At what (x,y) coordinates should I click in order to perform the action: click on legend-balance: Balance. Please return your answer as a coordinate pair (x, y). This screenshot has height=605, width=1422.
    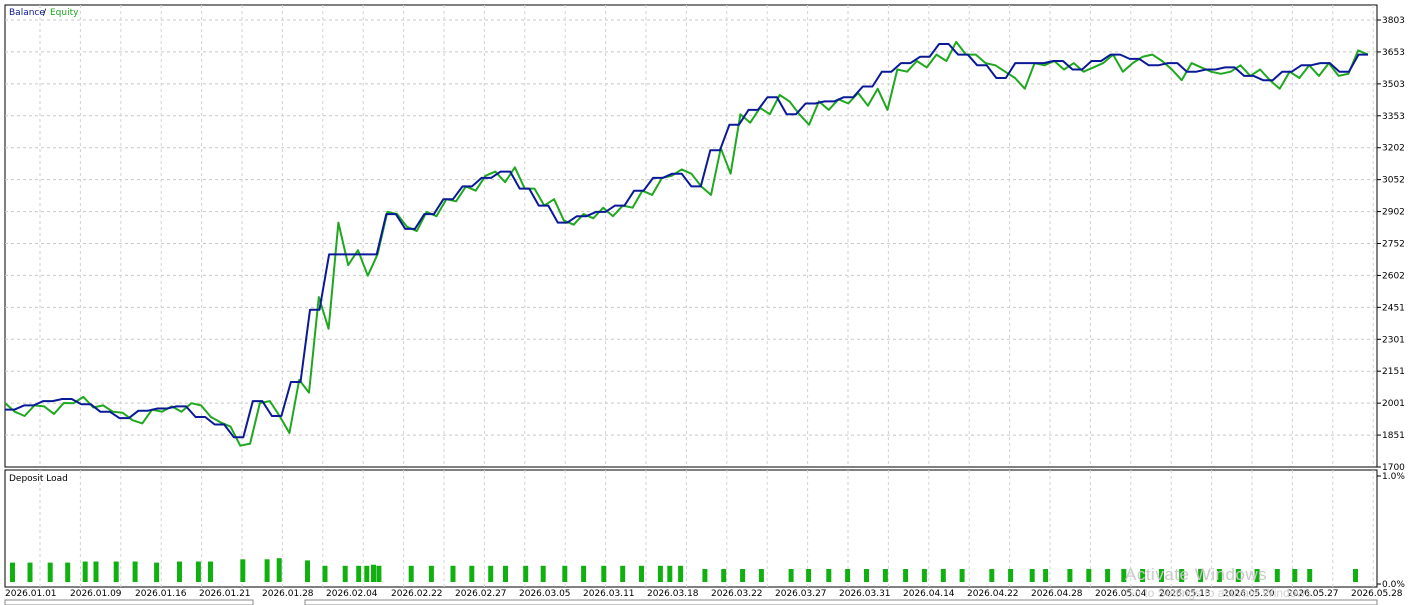
    Looking at the image, I should click on (27, 13).